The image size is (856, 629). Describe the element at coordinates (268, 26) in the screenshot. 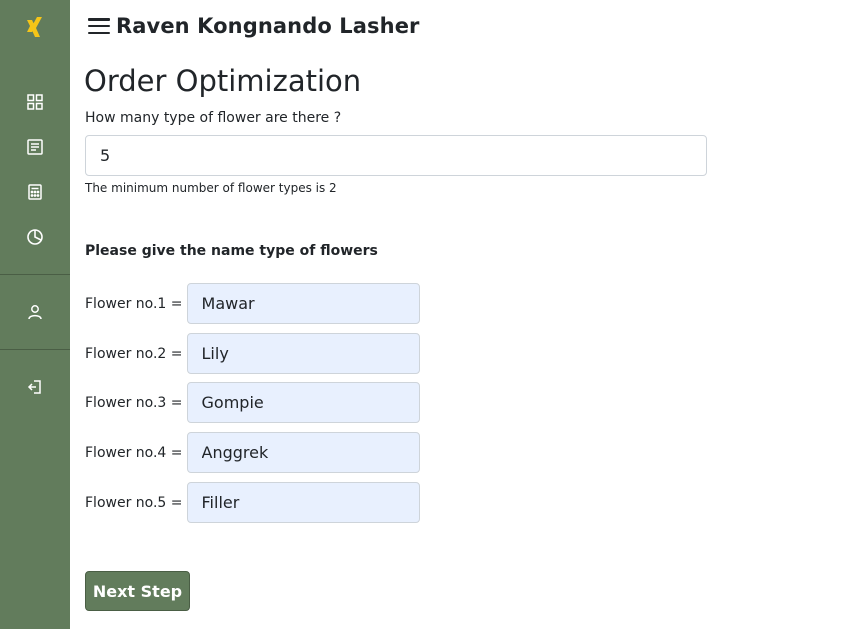

I see `user-name: Raven Kongnando Lasher` at that location.